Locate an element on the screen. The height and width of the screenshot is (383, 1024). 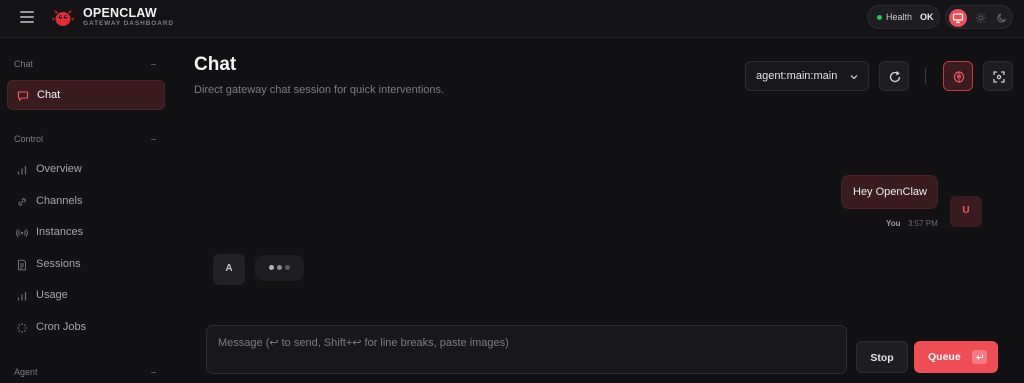
sidebar-item-label: Usage is located at coordinates (52, 295).